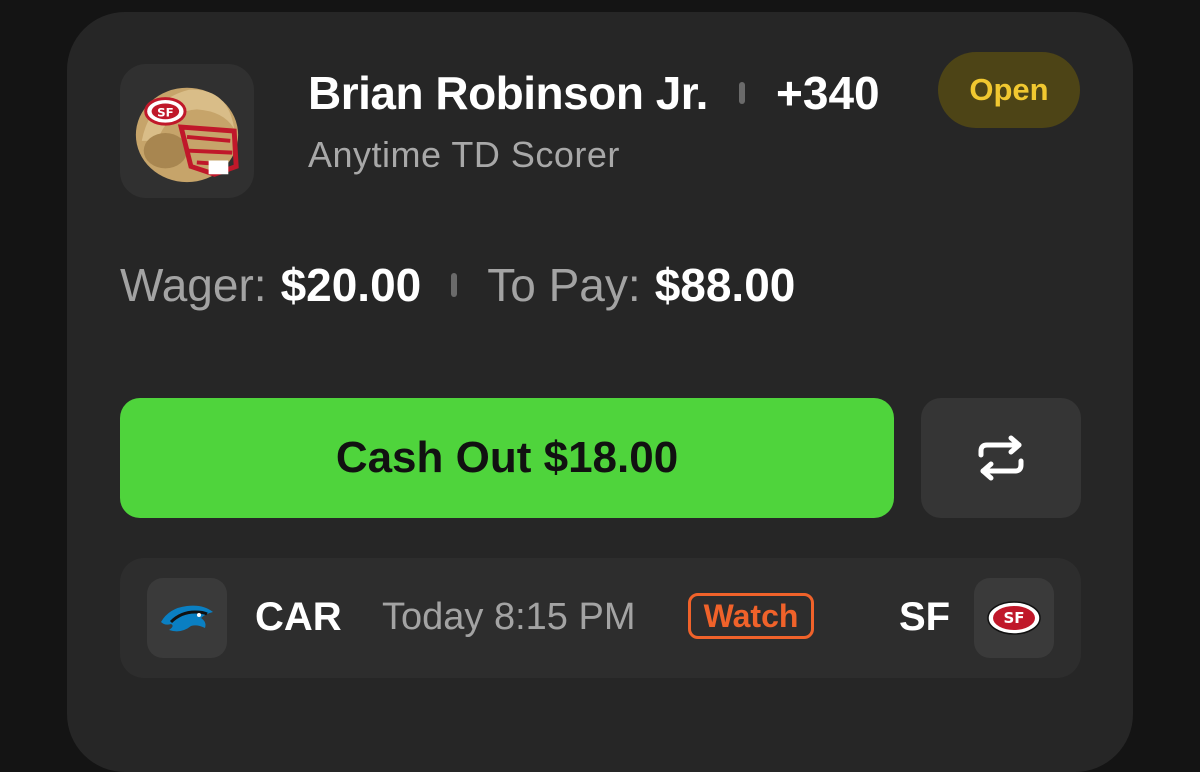 The image size is (1200, 772). I want to click on bet-market: Anytime TD Scorer, so click(464, 154).